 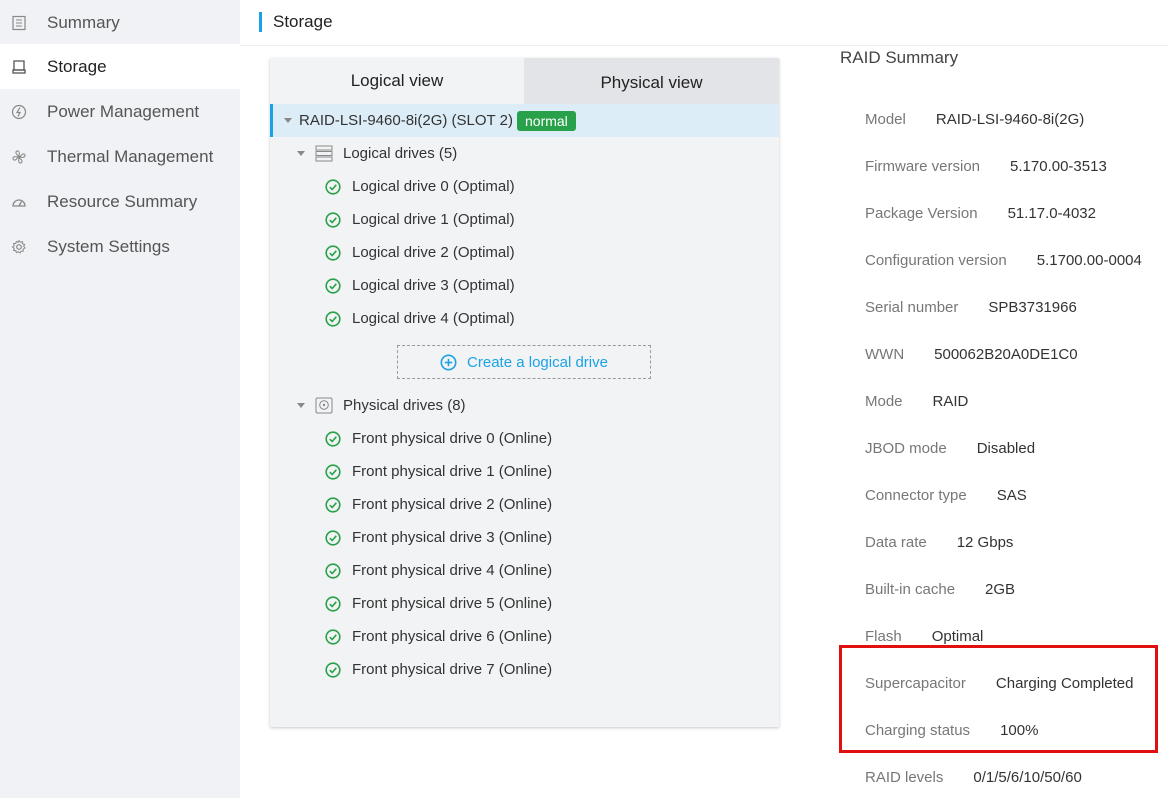 What do you see at coordinates (524, 570) in the screenshot?
I see `list-item-physical-drive: Front physical drive 4 (Online)` at bounding box center [524, 570].